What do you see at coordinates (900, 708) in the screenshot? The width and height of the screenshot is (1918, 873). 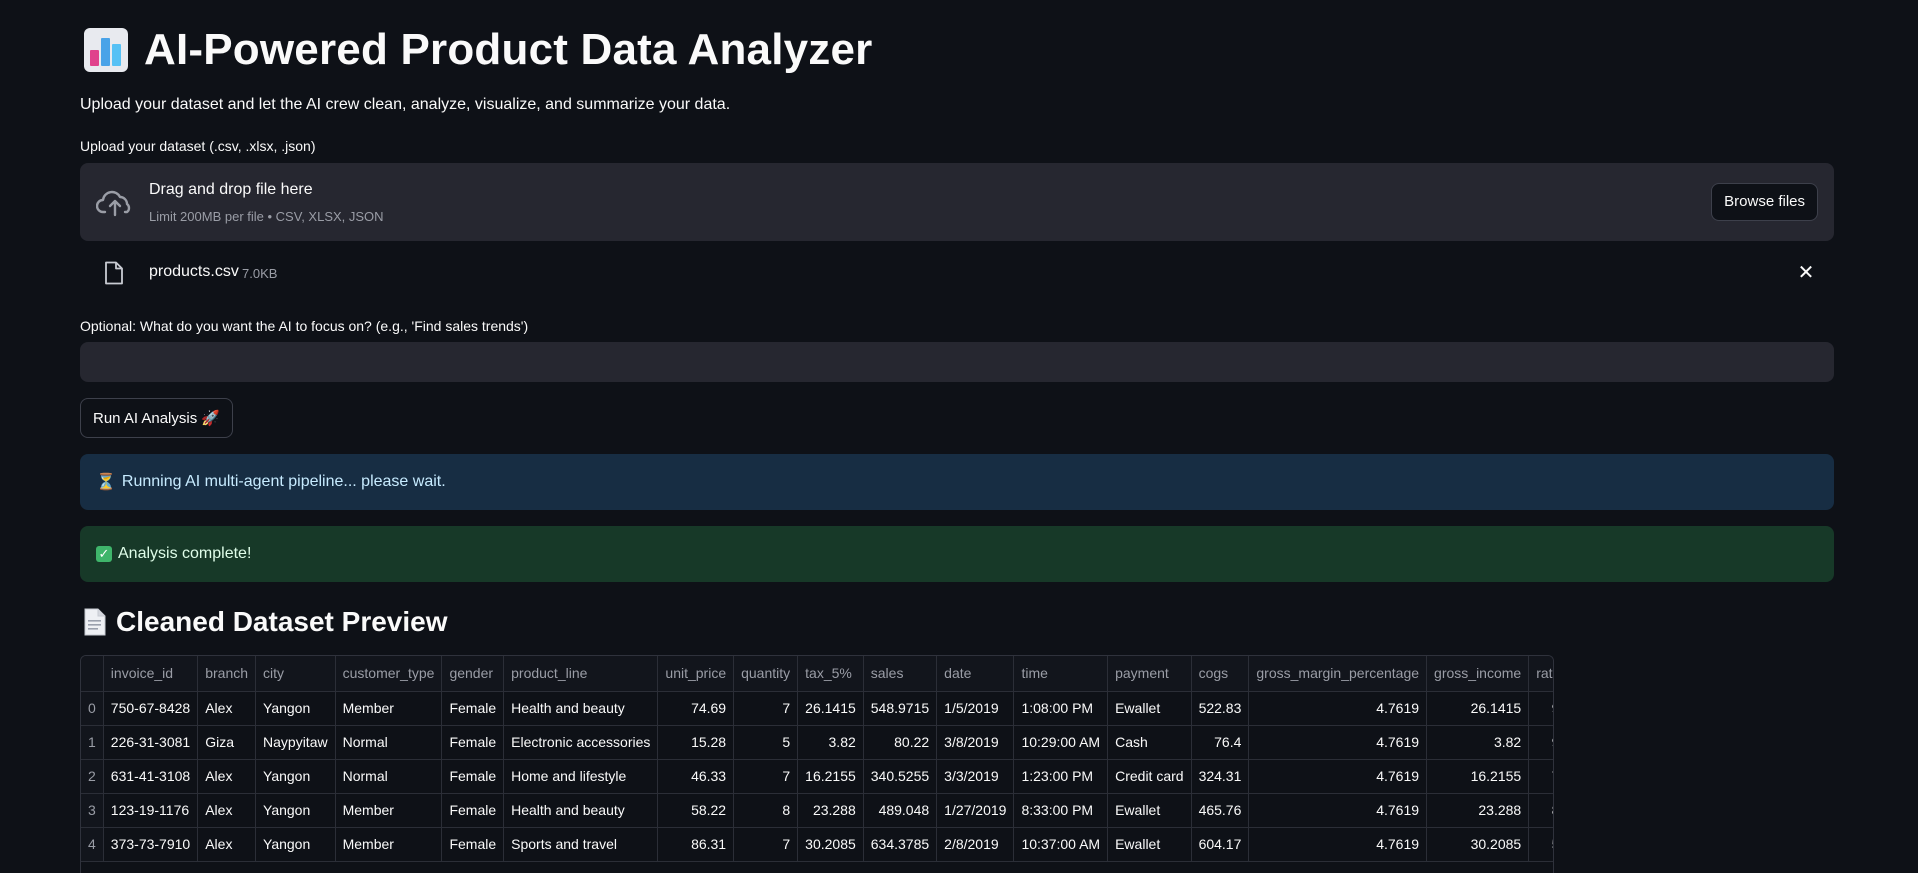 I see `table-cell: 548.9715` at bounding box center [900, 708].